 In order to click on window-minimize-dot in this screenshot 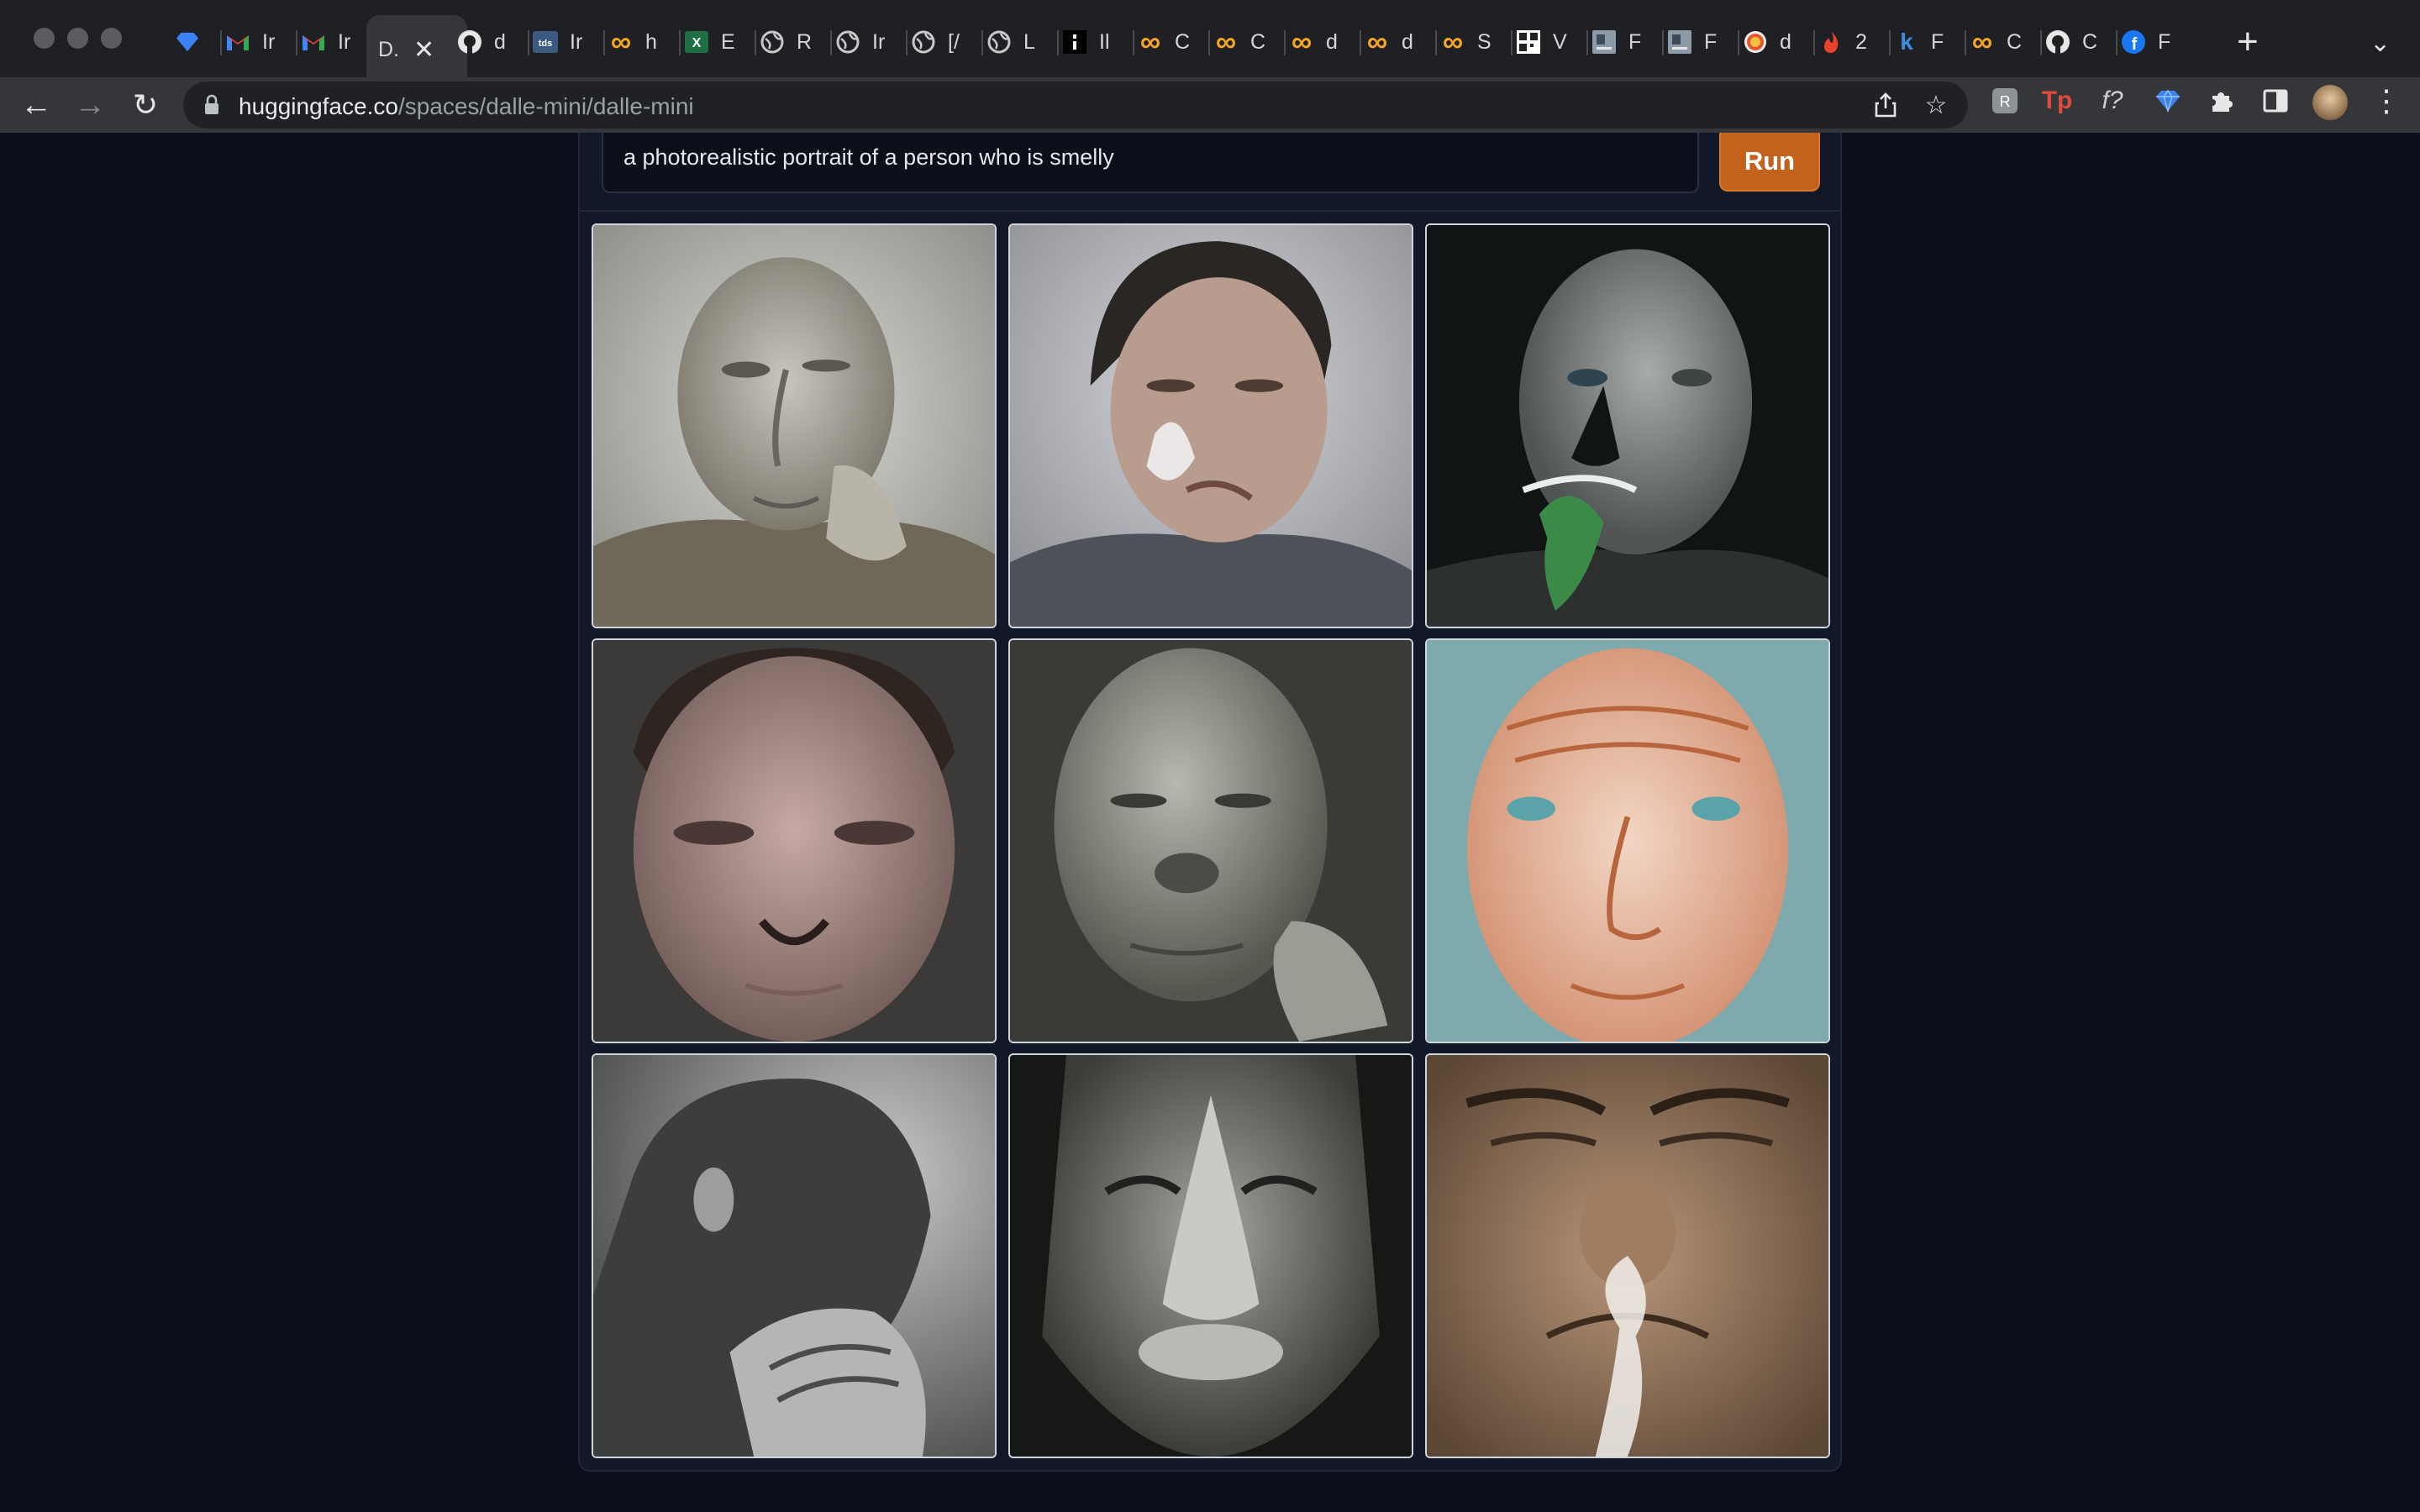, I will do `click(77, 38)`.